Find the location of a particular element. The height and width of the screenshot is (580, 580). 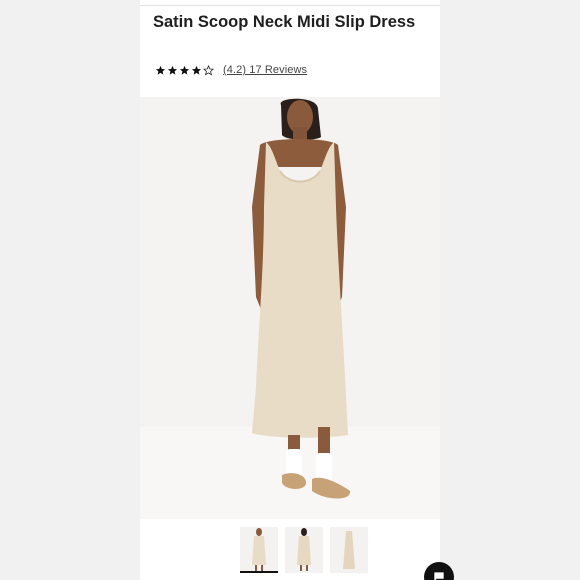

star-rating is located at coordinates (184, 70).